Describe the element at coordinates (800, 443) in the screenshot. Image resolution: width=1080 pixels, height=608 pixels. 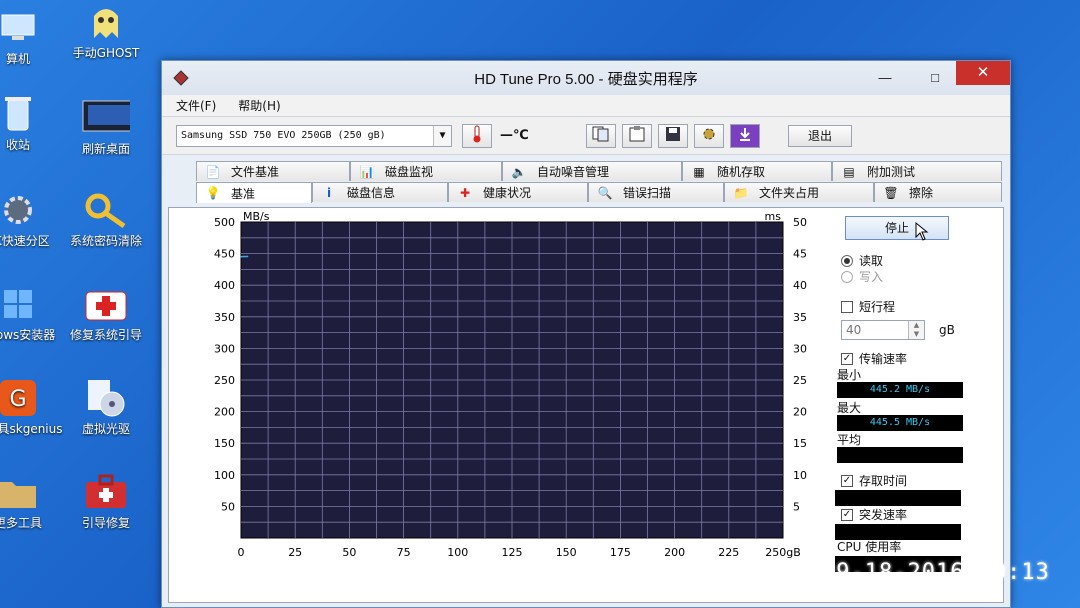
I see `y-right-tick-label: 15` at that location.